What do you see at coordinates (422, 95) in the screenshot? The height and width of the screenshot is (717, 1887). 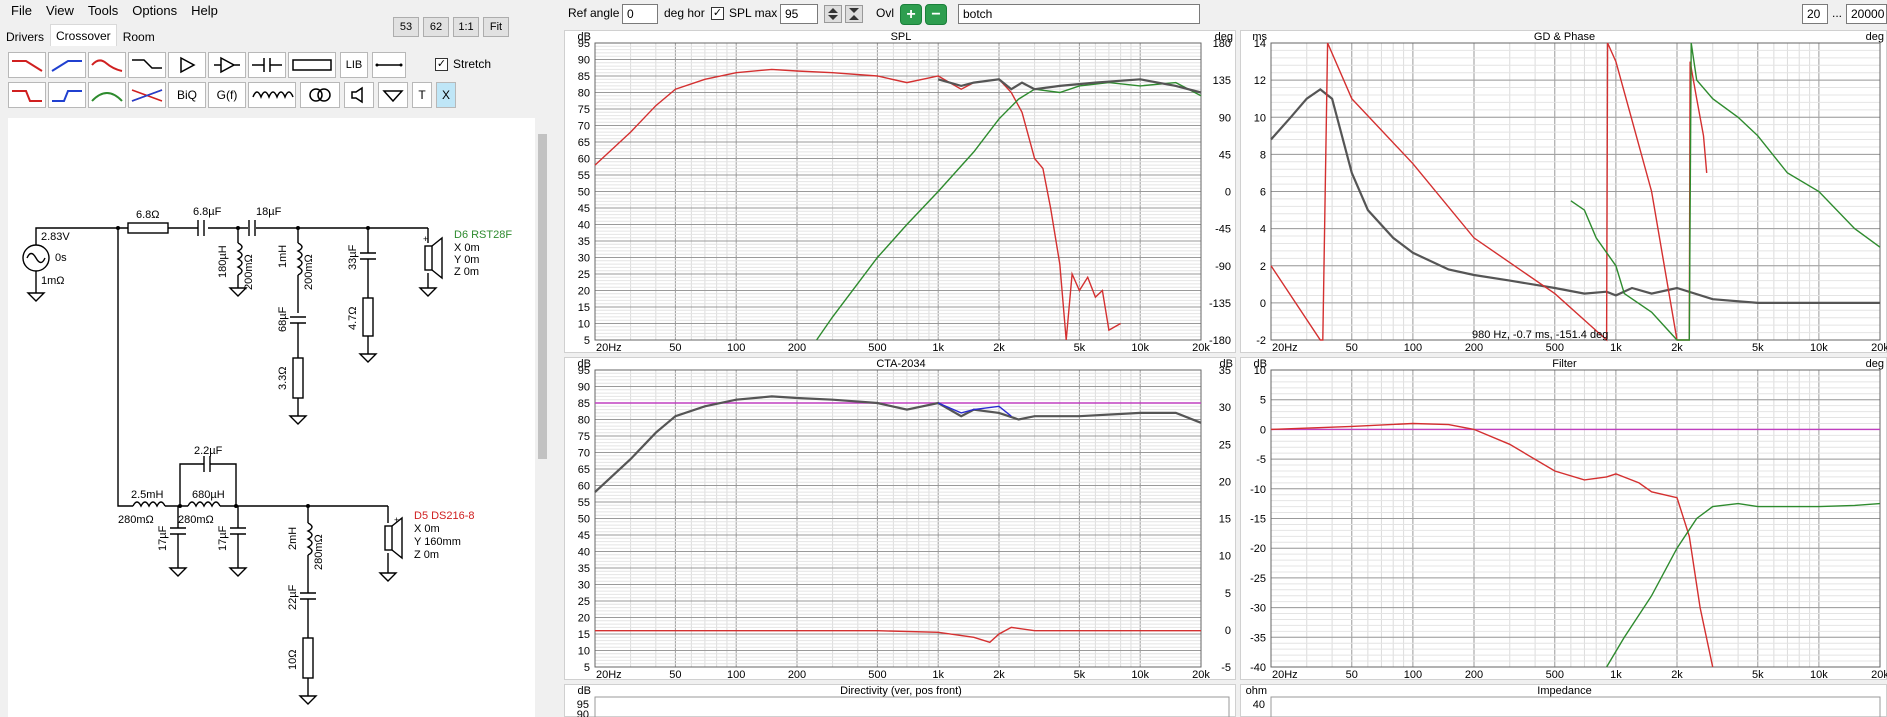 I see `text-button: T` at bounding box center [422, 95].